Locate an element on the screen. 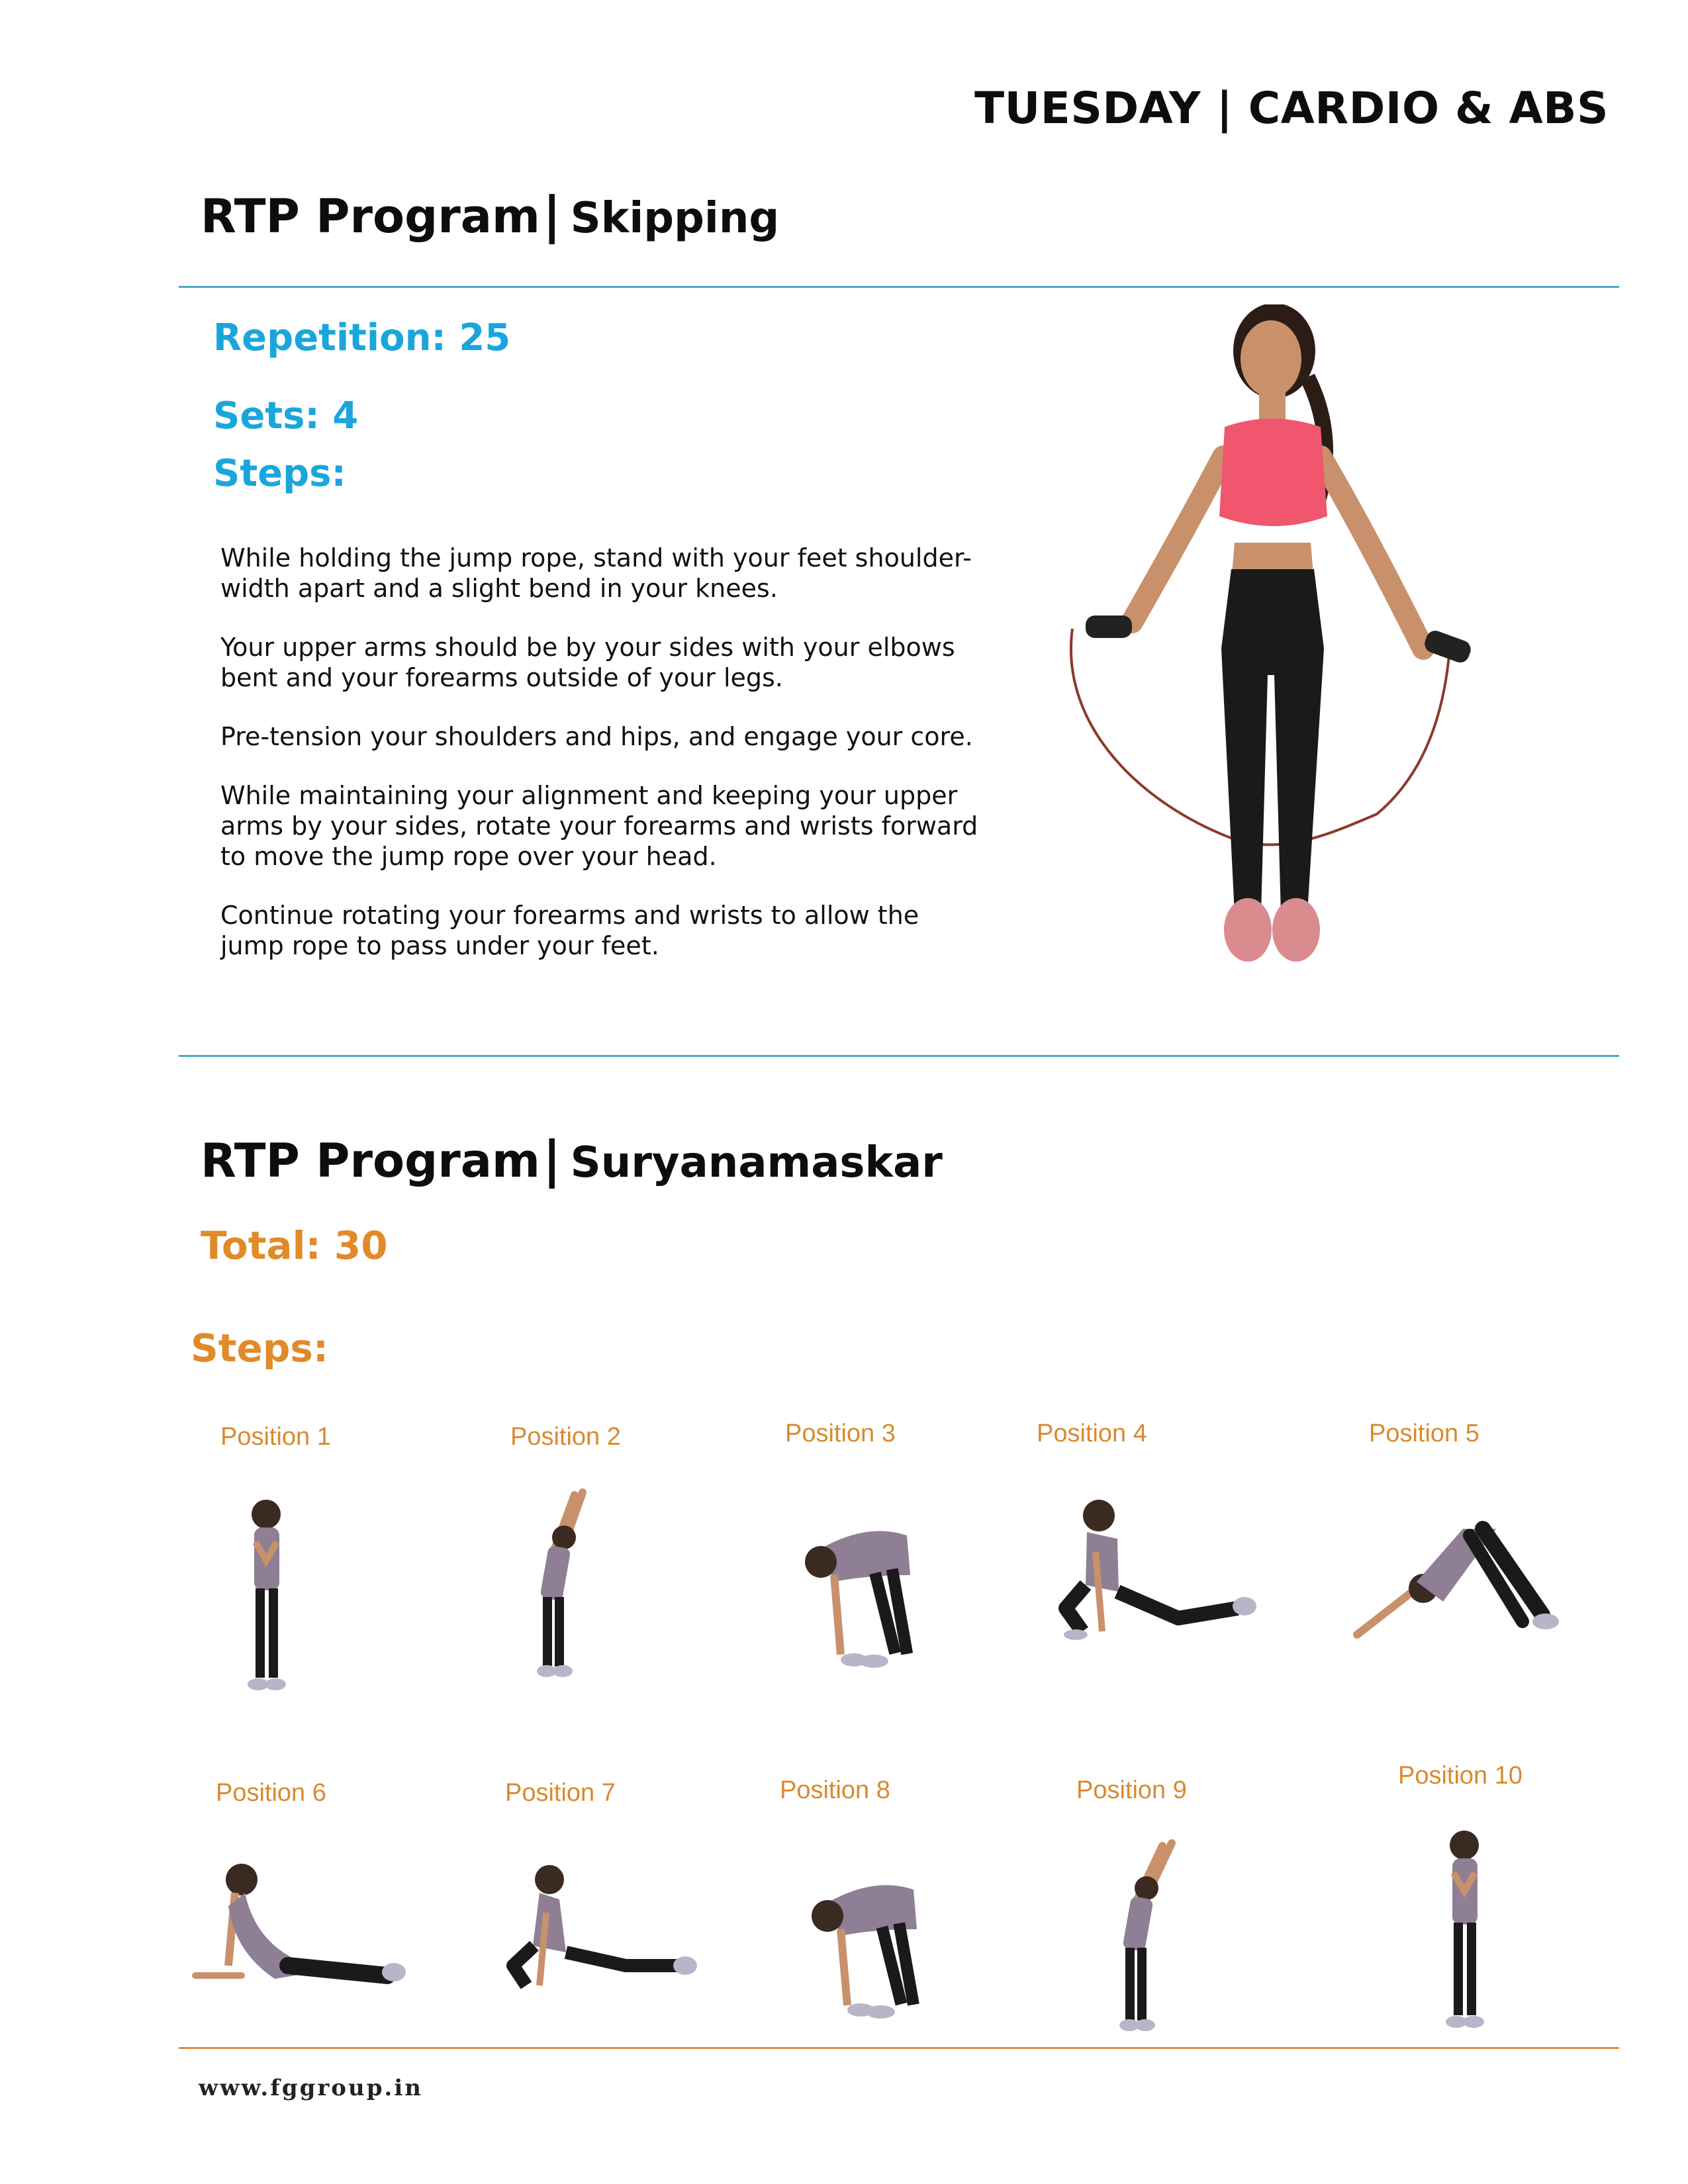 This screenshot has width=1688, height=2184. footer-url: www.fggroup.in is located at coordinates (311, 2088).